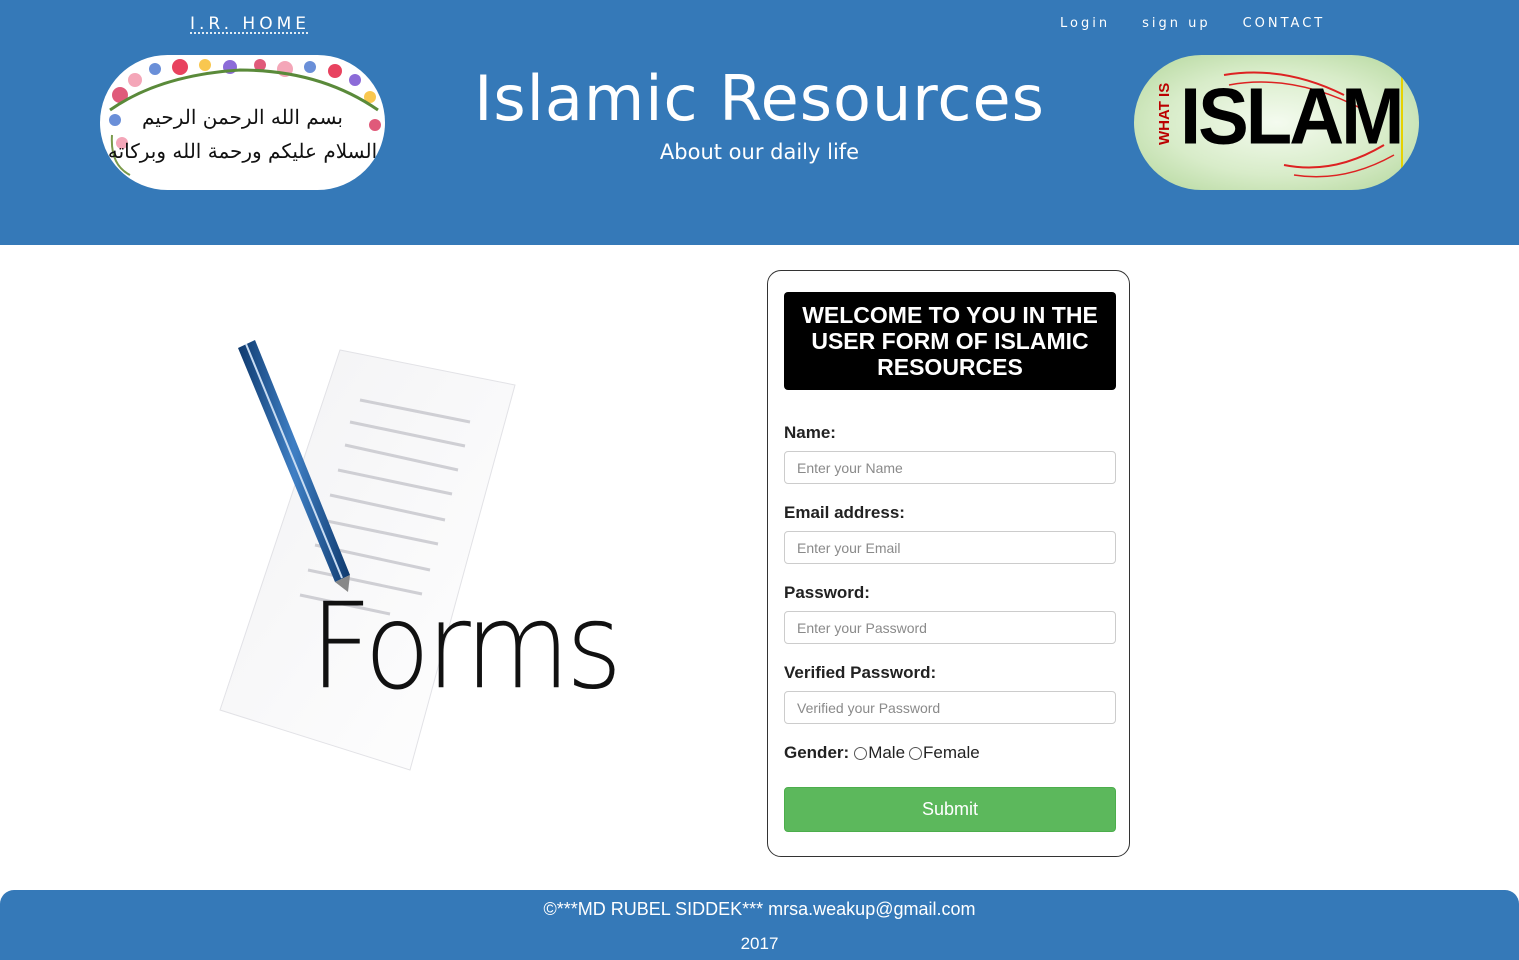  I want to click on submit-button: Submit, so click(950, 809).